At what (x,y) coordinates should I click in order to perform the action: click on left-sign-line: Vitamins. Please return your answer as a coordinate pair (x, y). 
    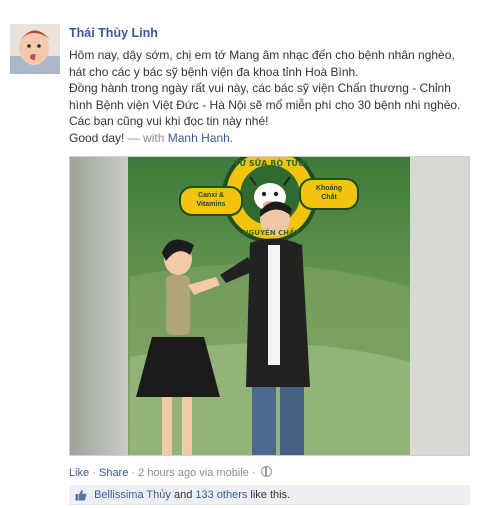
    Looking at the image, I should click on (211, 204).